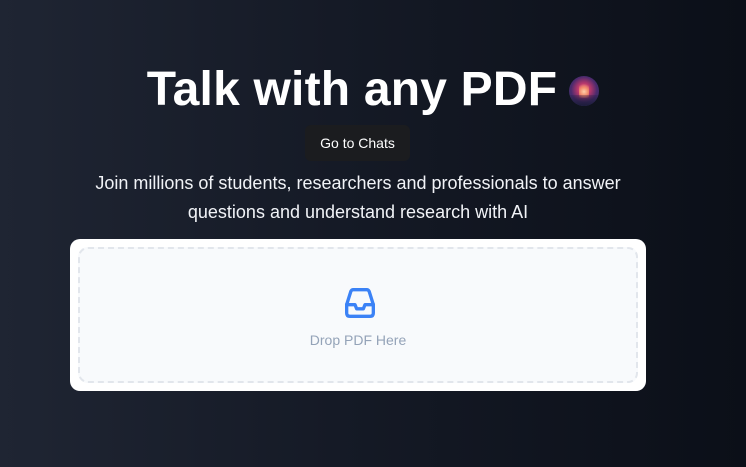  What do you see at coordinates (358, 340) in the screenshot?
I see `drop-pdf-label: Drop PDF Here` at bounding box center [358, 340].